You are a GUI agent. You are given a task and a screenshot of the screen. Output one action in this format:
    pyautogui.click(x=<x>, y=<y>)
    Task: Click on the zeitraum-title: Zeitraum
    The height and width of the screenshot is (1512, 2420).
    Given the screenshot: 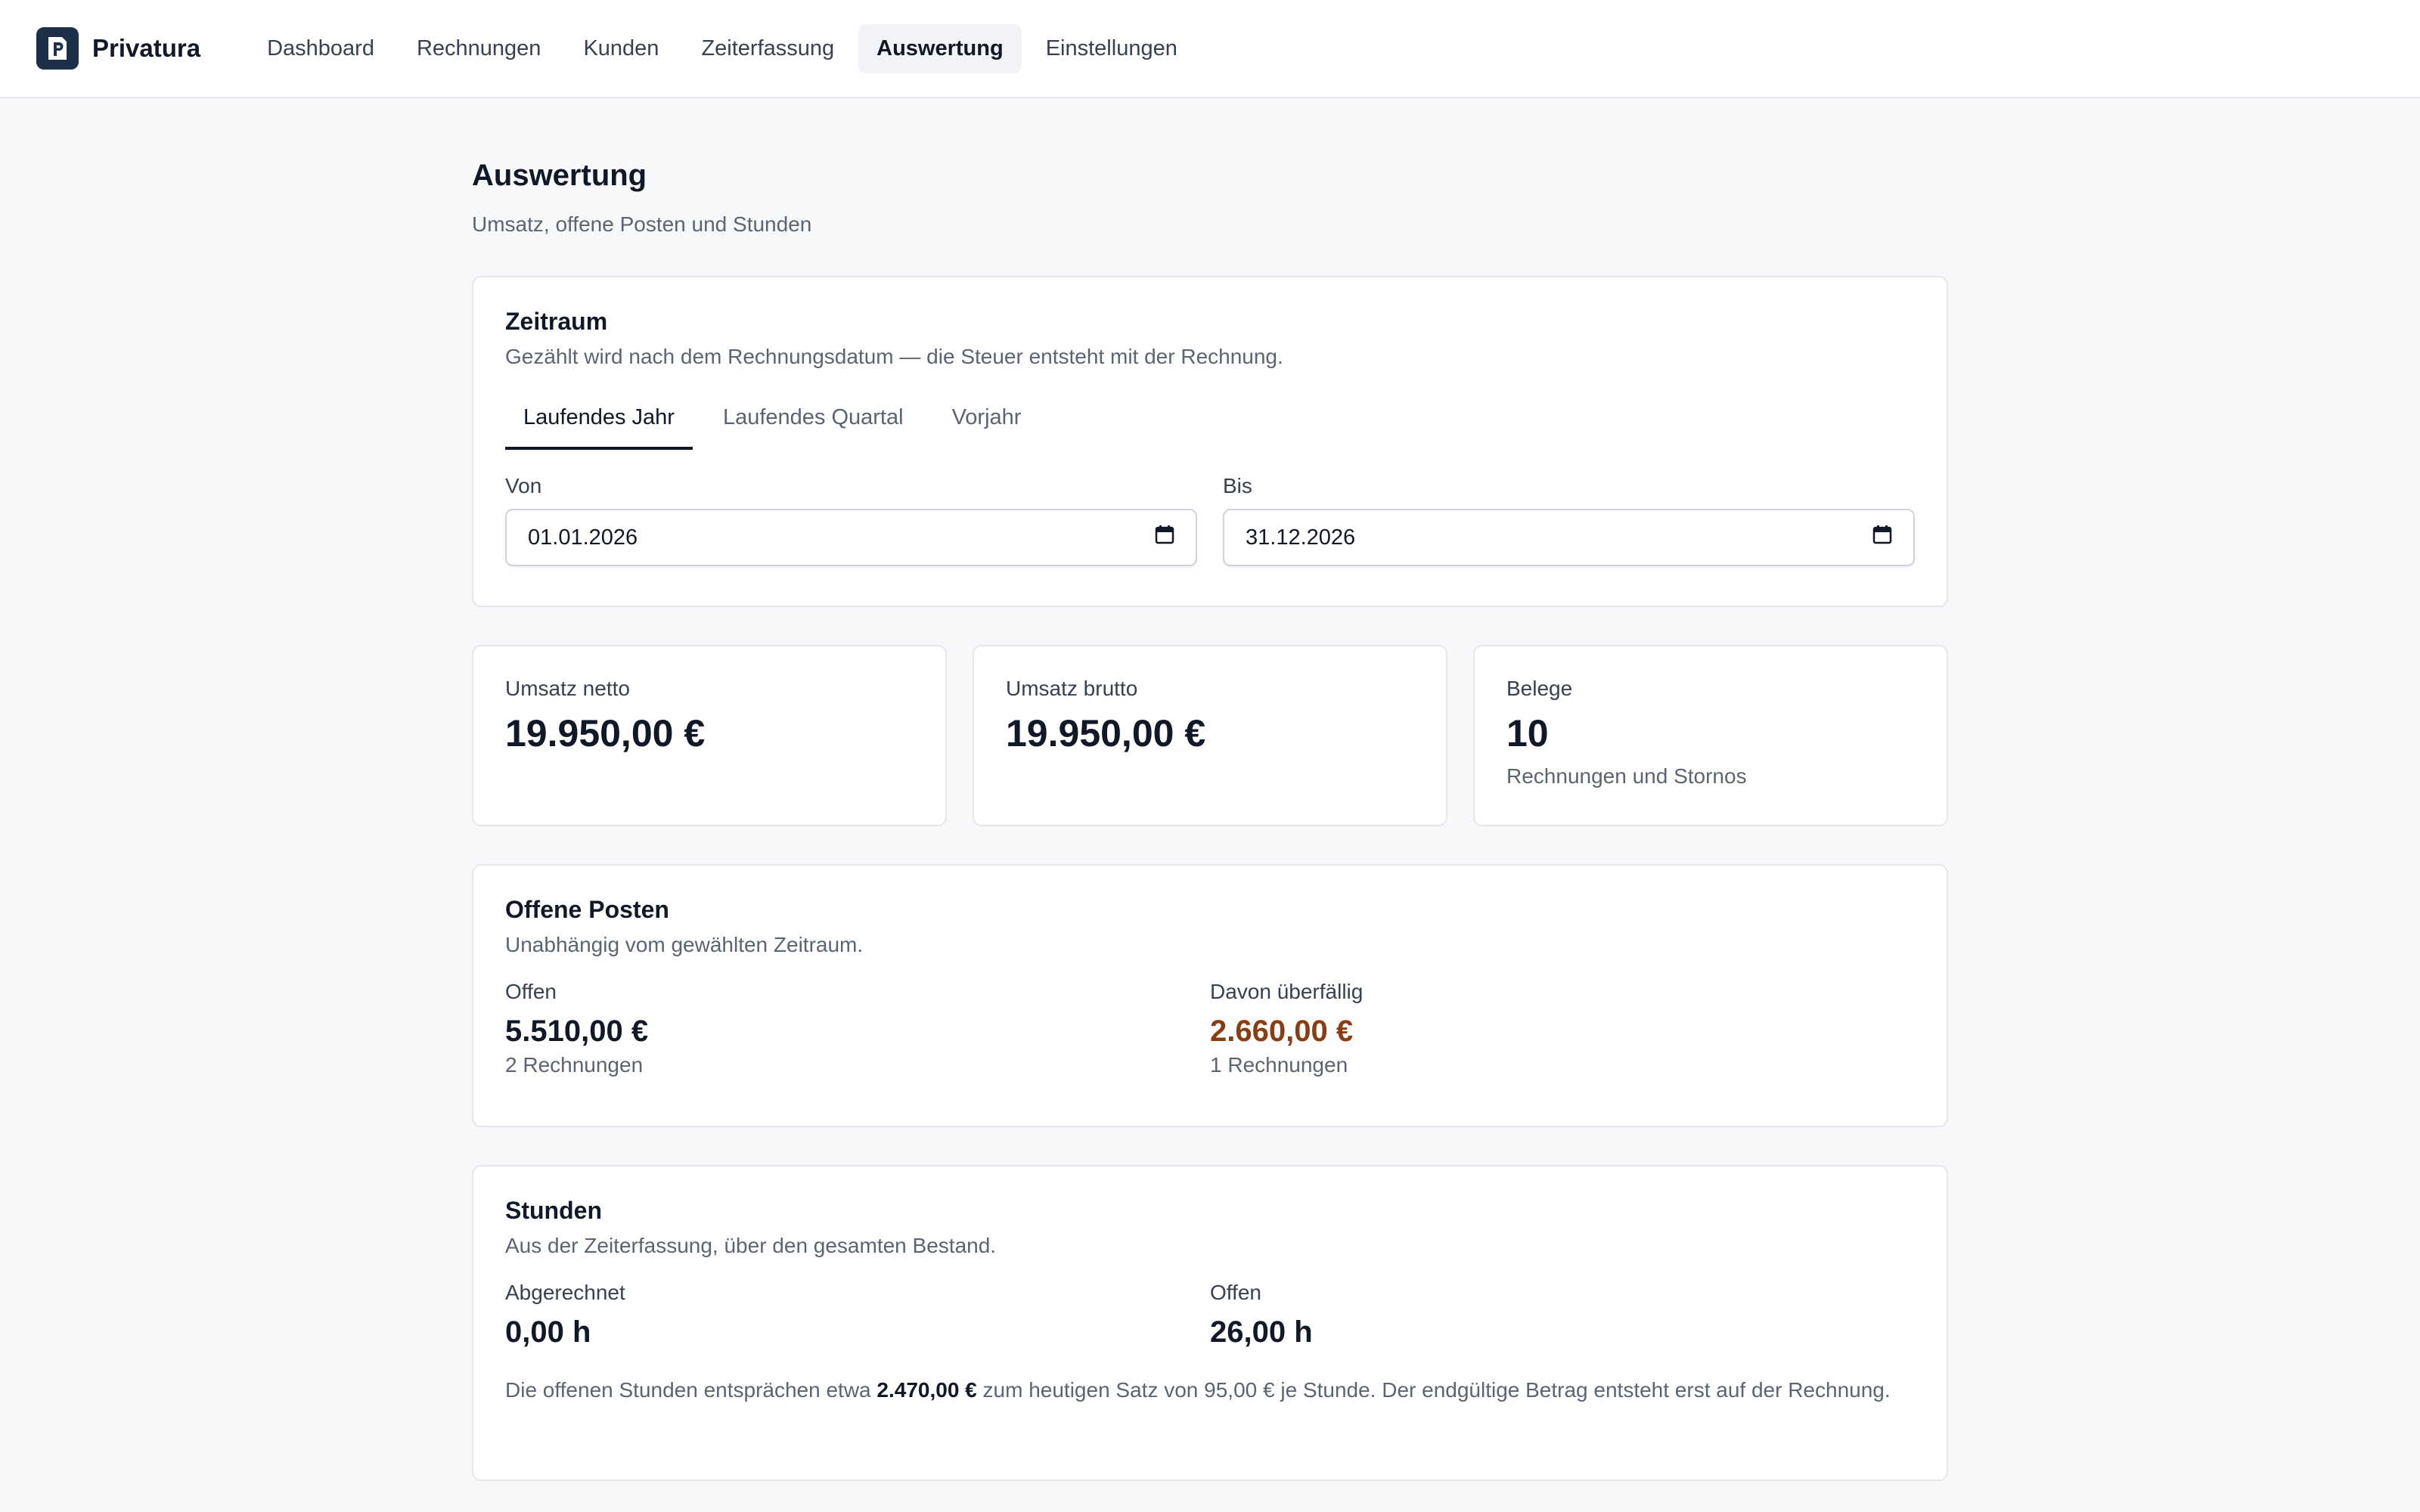 What is the action you would take?
    pyautogui.click(x=556, y=321)
    